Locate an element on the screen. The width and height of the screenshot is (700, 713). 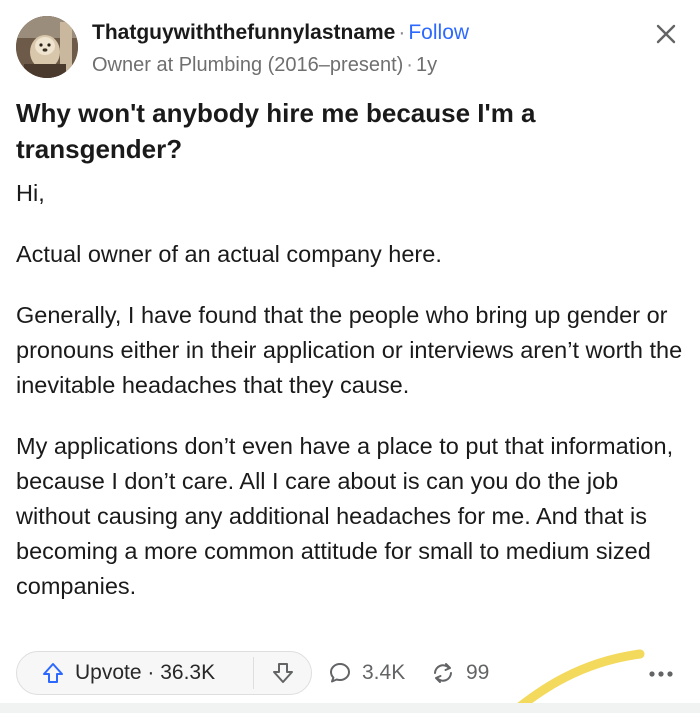
action-bar: Upvote · 36.3K 3.4K 99 is located at coordinates (354, 675).